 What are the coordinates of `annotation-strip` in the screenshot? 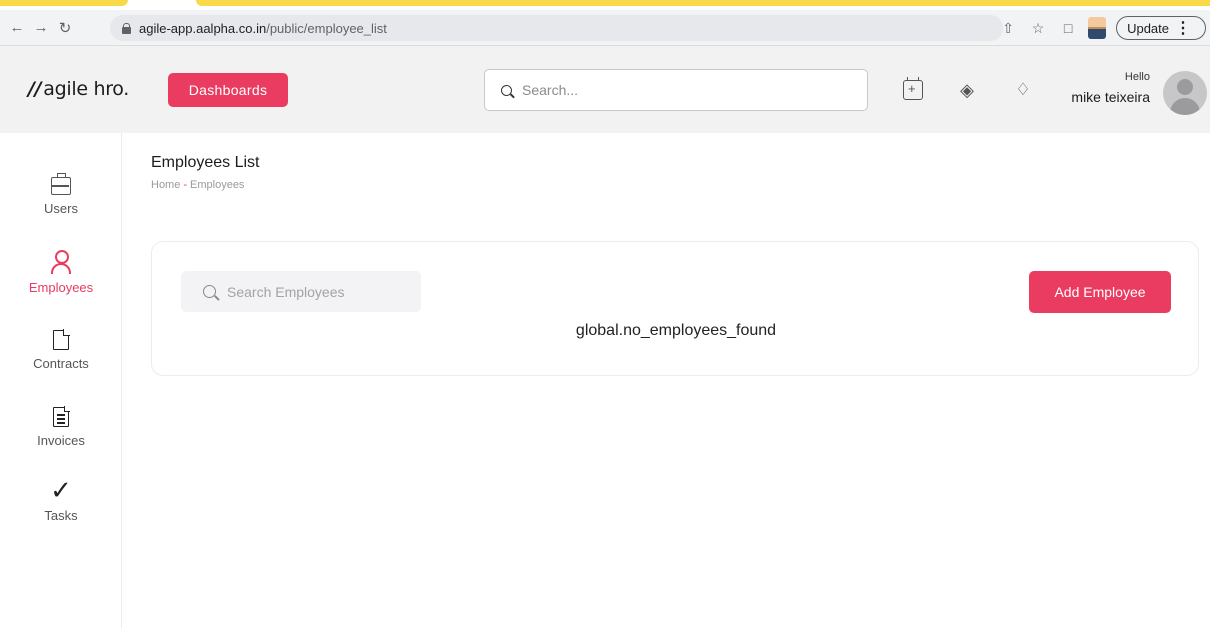 It's located at (605, 5).